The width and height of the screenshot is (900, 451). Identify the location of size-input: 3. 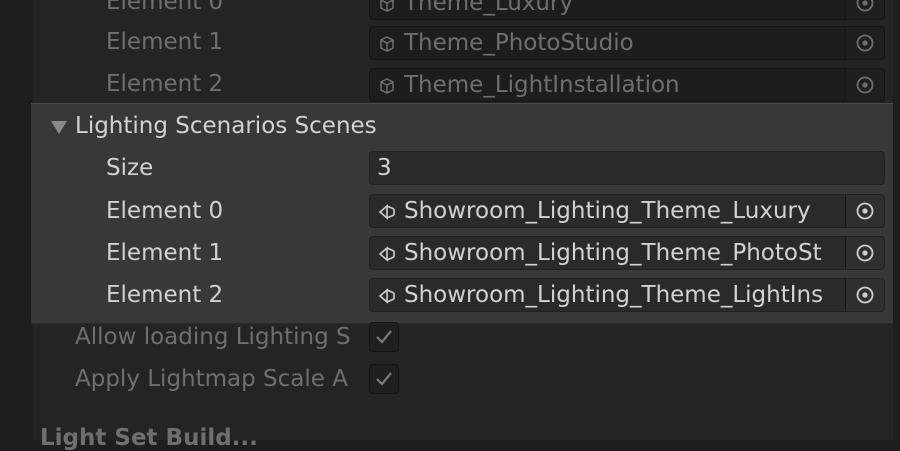
(627, 168).